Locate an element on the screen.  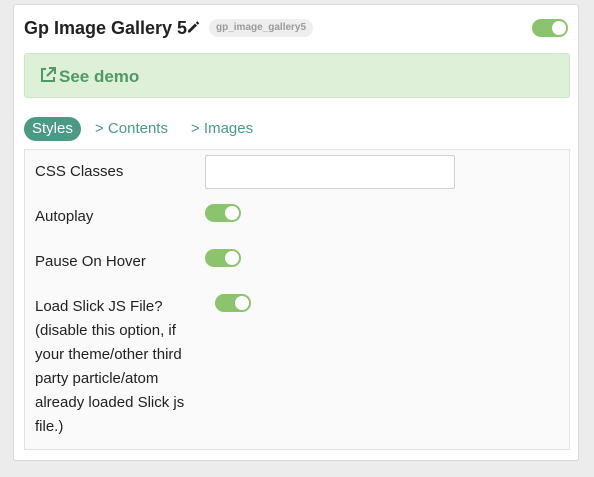
card-title: Gp Image Gallery 5 is located at coordinates (106, 28).